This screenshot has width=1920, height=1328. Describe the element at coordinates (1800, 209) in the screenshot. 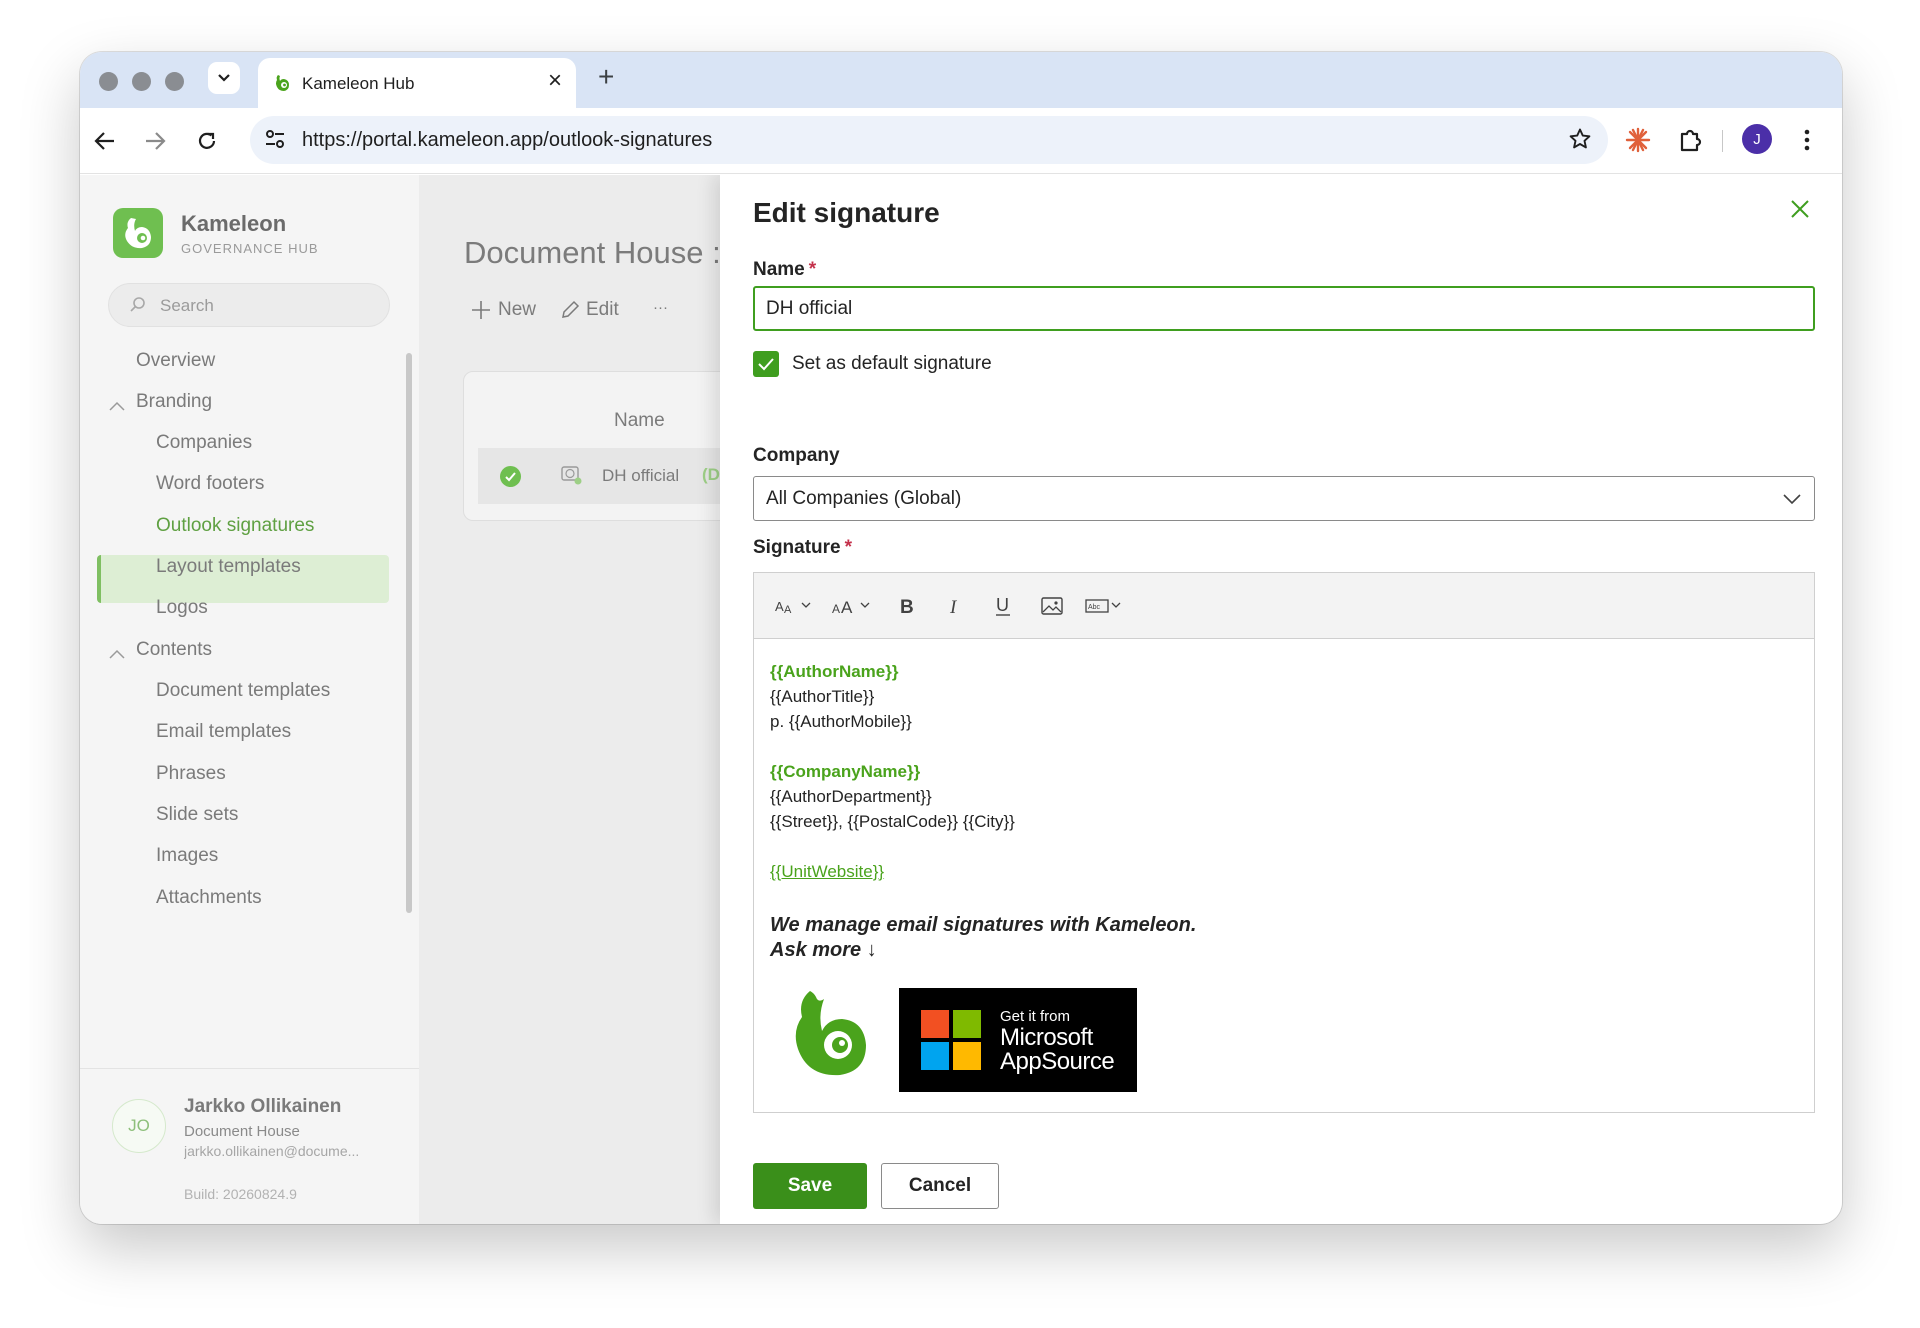

I see `close-icon` at that location.